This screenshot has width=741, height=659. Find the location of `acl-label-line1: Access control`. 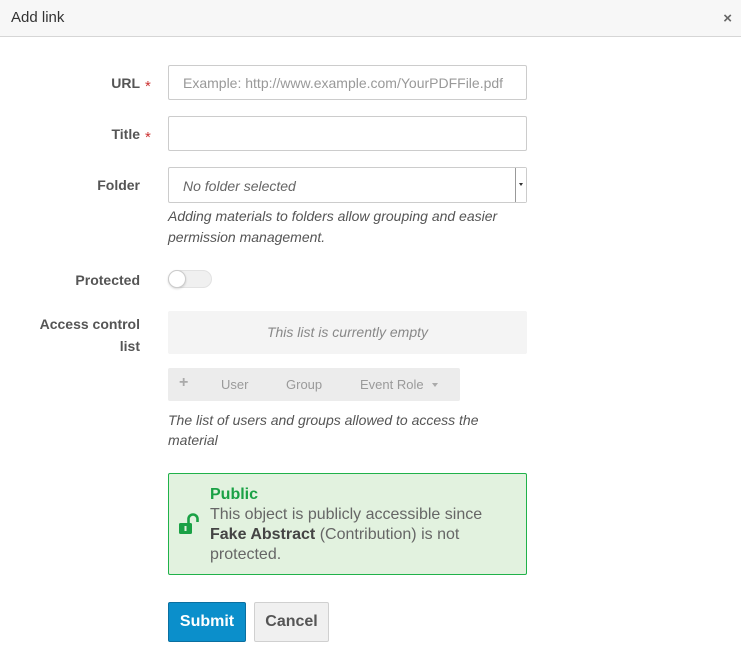

acl-label-line1: Access control is located at coordinates (89, 324).